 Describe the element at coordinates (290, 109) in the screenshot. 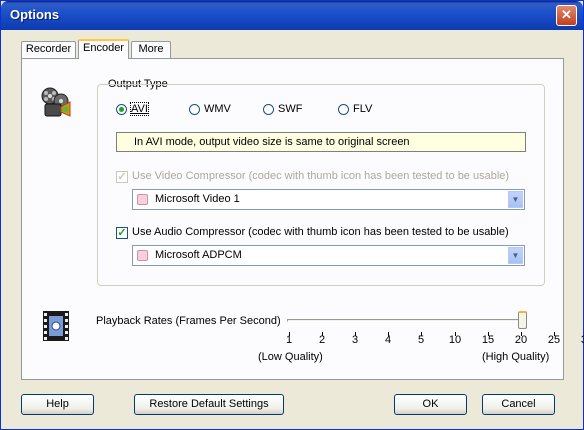

I see `radio-swf-label: SWF` at that location.